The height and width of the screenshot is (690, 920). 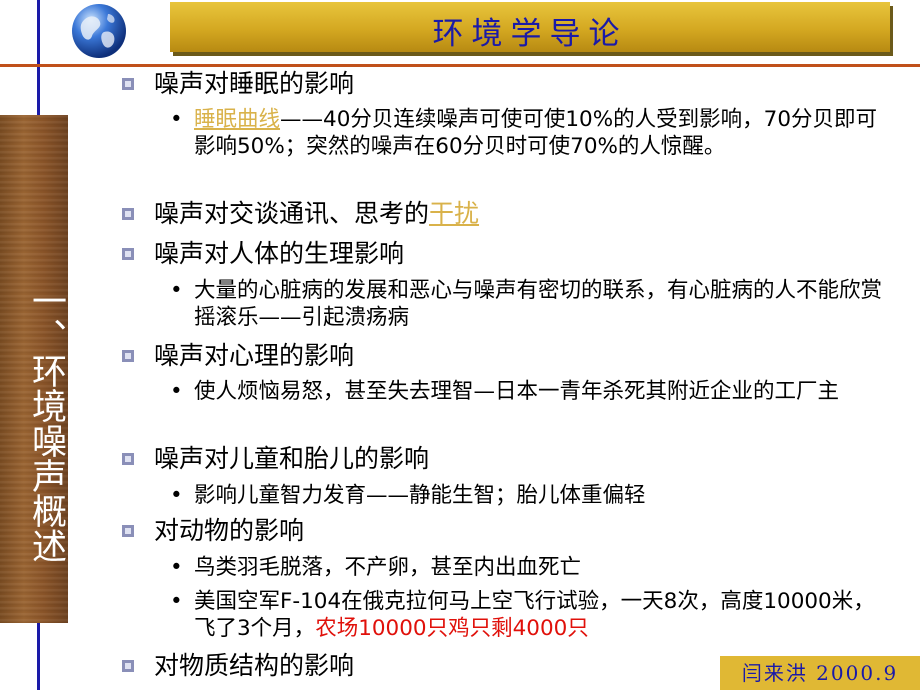 I want to click on bullet-heading: 对物质结构的影响, so click(x=254, y=665).